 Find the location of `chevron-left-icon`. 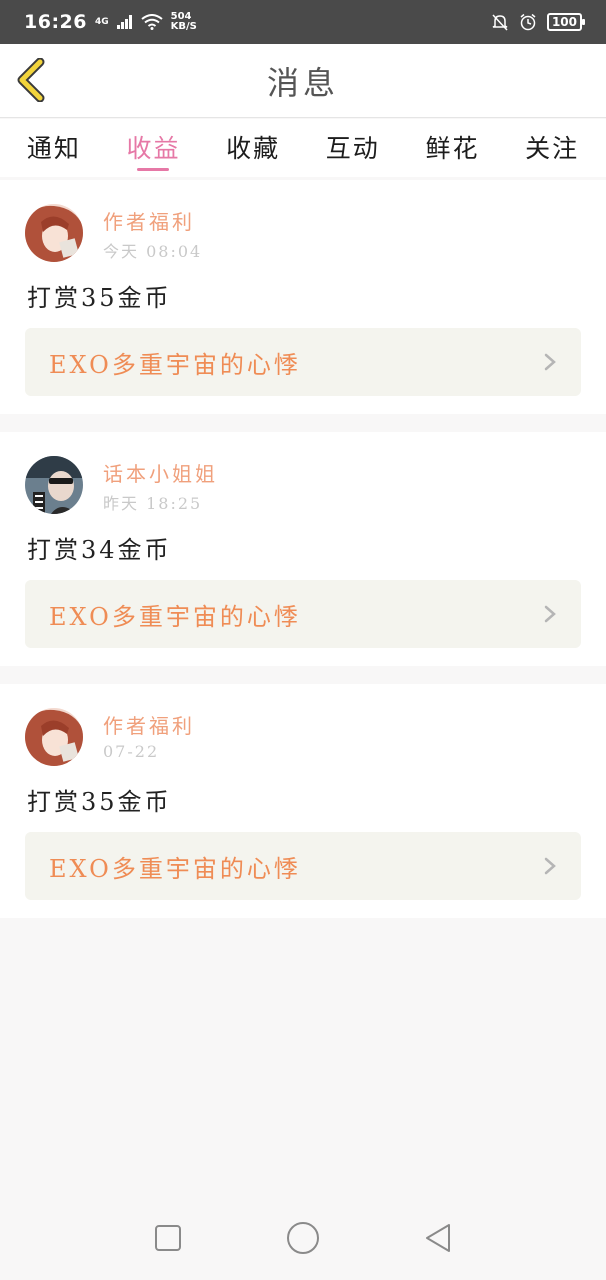

chevron-left-icon is located at coordinates (31, 80).